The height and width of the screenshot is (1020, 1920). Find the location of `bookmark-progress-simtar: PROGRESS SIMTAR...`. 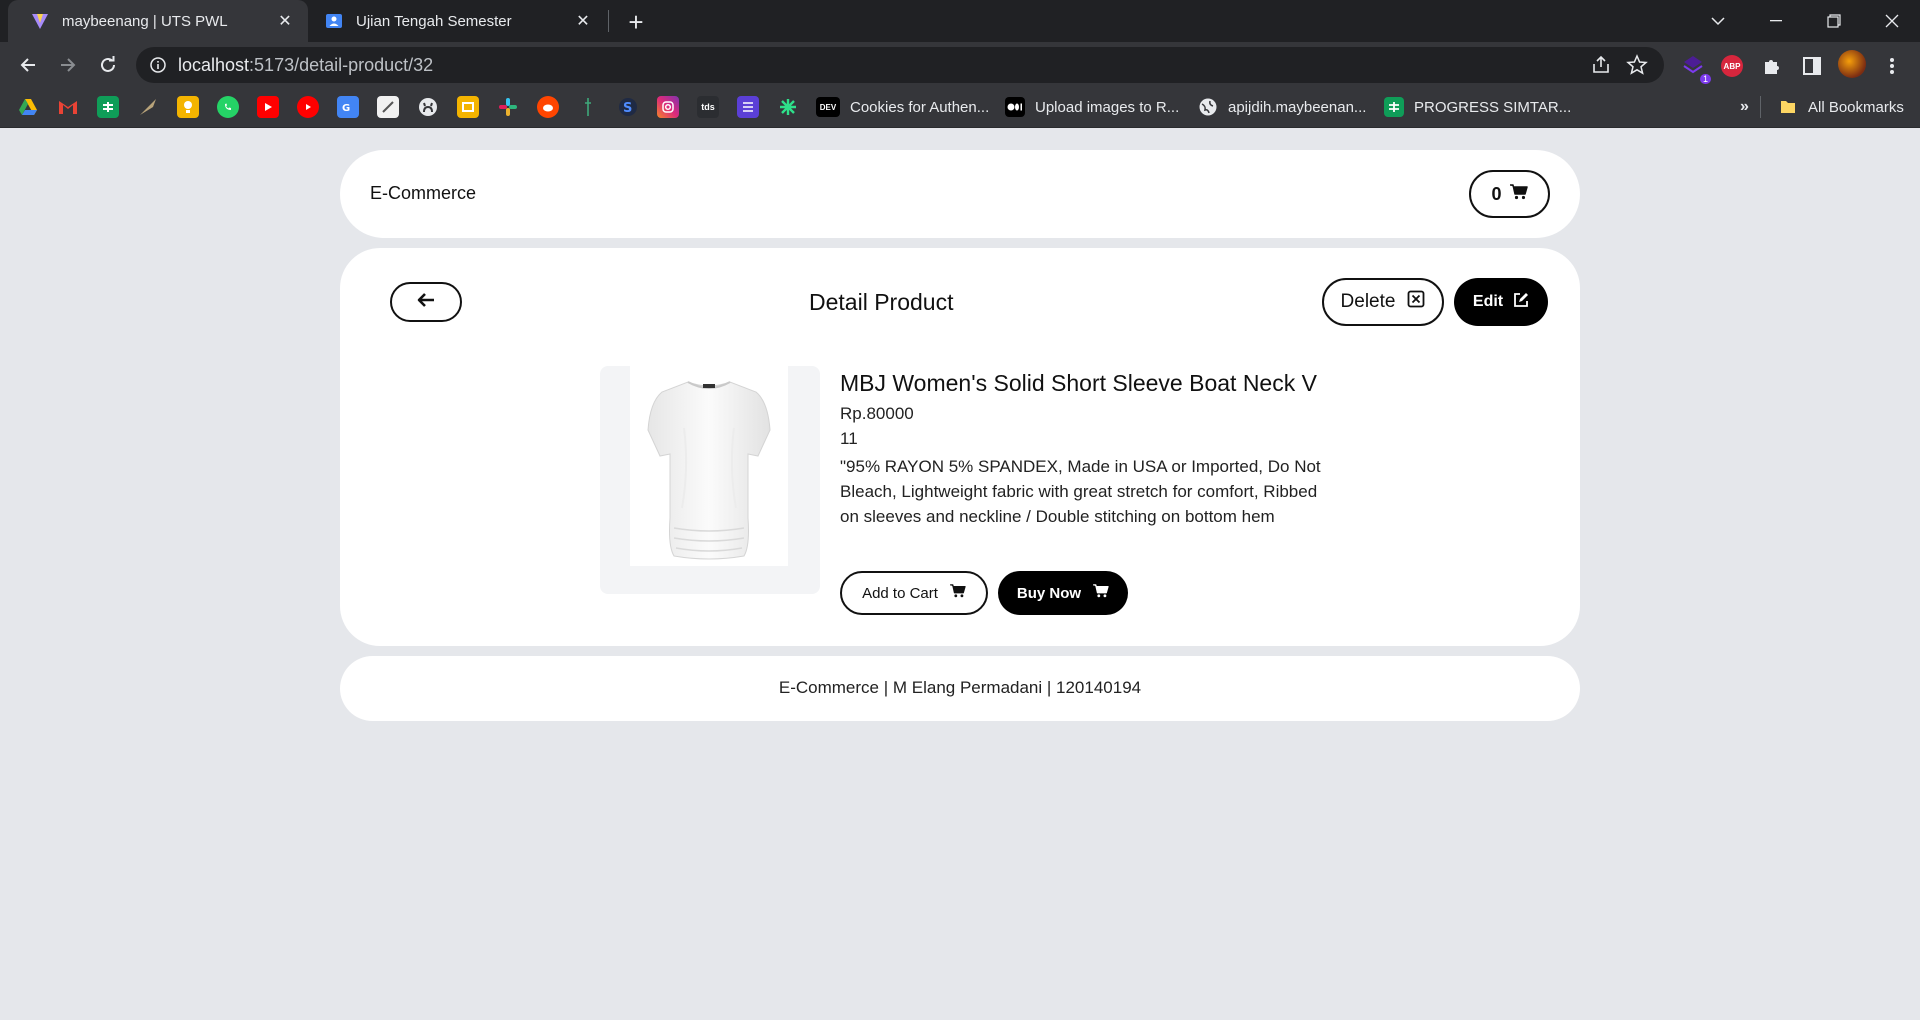

bookmark-progress-simtar: PROGRESS SIMTAR... is located at coordinates (1477, 107).